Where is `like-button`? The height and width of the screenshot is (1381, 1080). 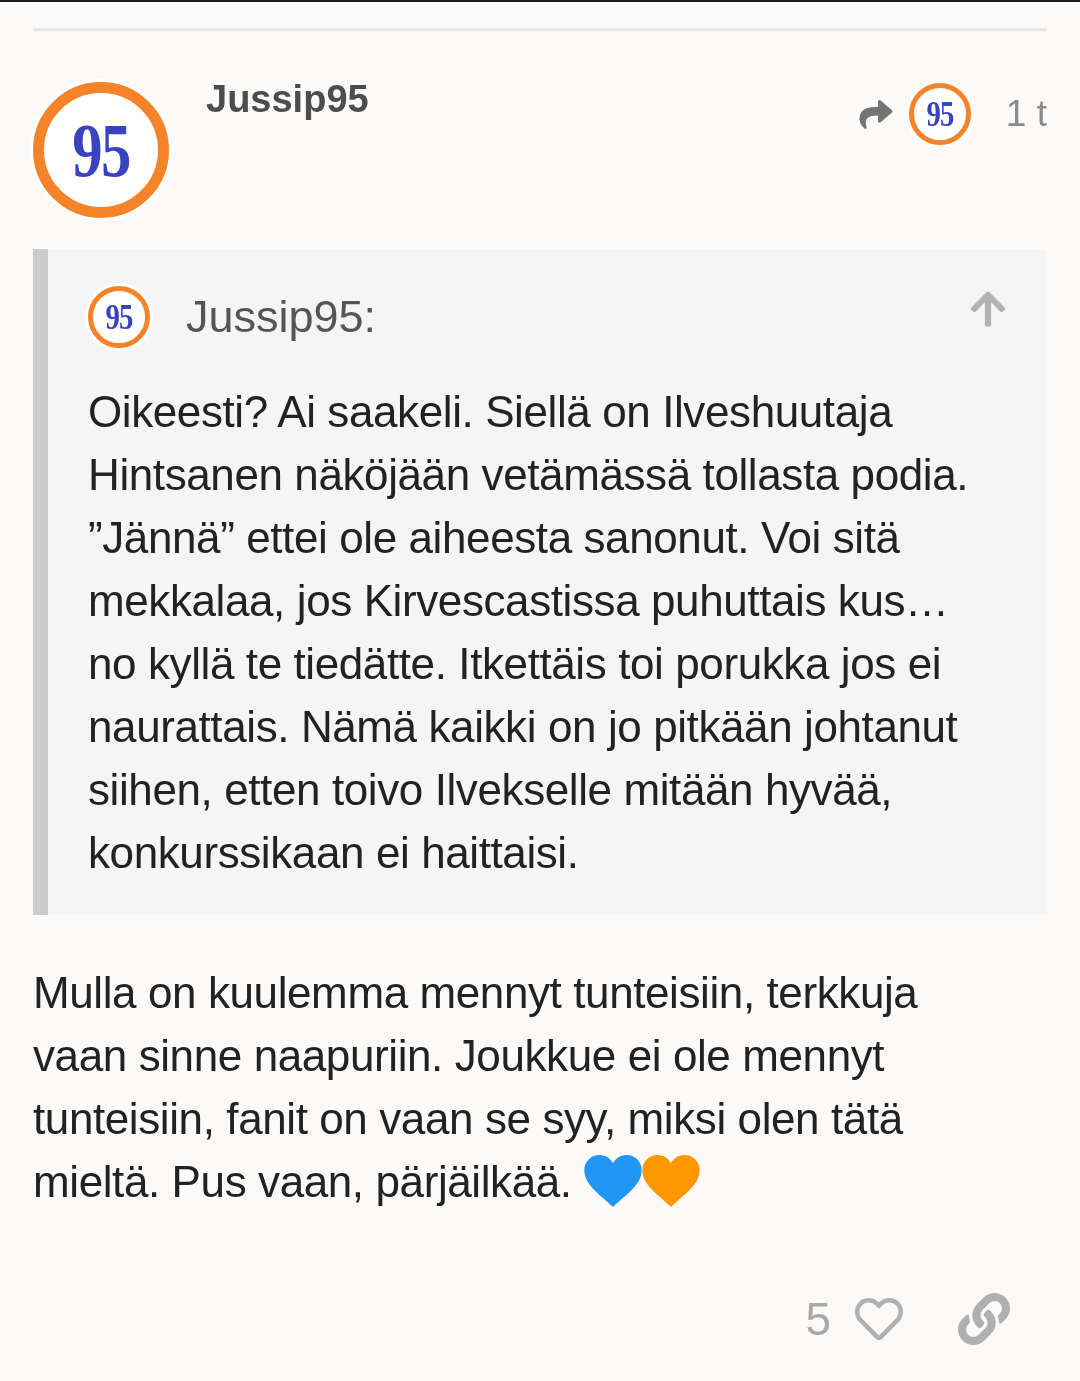 like-button is located at coordinates (879, 1319).